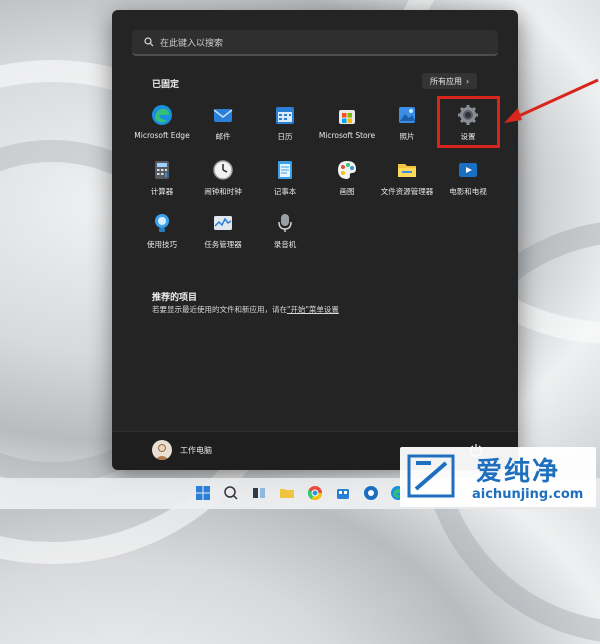 The width and height of the screenshot is (600, 644). Describe the element at coordinates (343, 493) in the screenshot. I see `taskbar-store-icon` at that location.